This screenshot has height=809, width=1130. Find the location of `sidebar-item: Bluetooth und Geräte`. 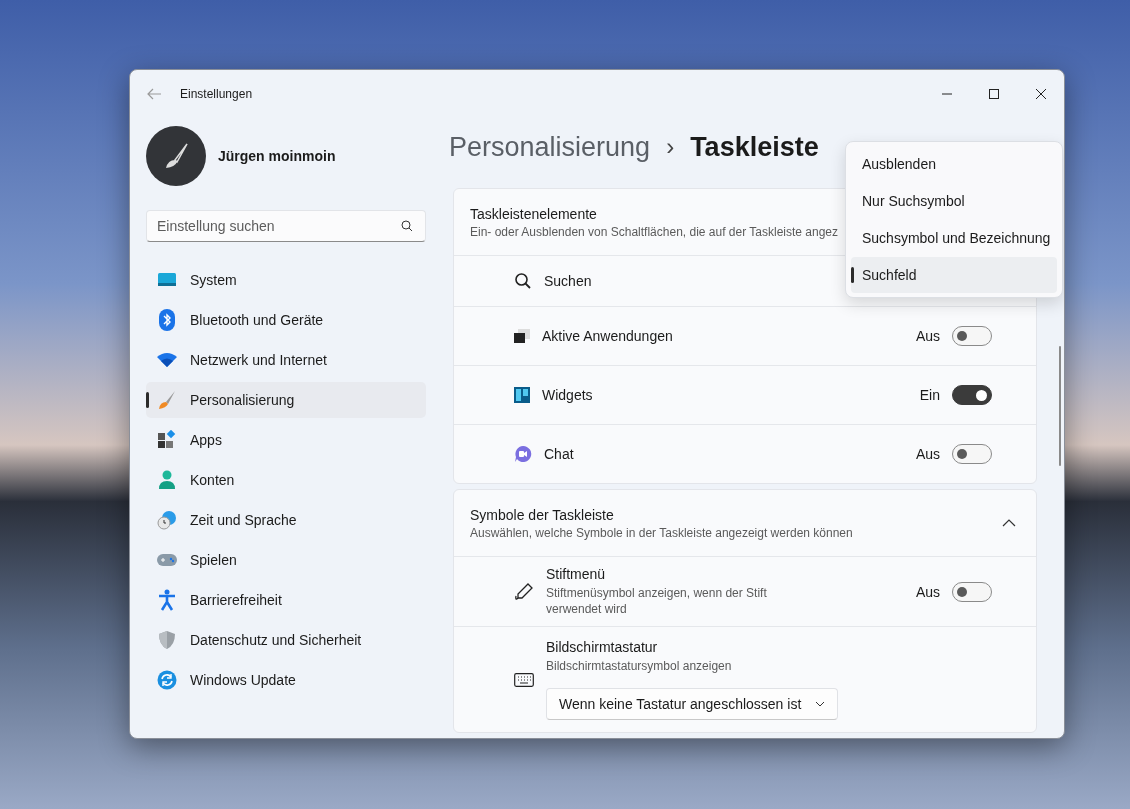

sidebar-item: Bluetooth und Geräte is located at coordinates (286, 320).